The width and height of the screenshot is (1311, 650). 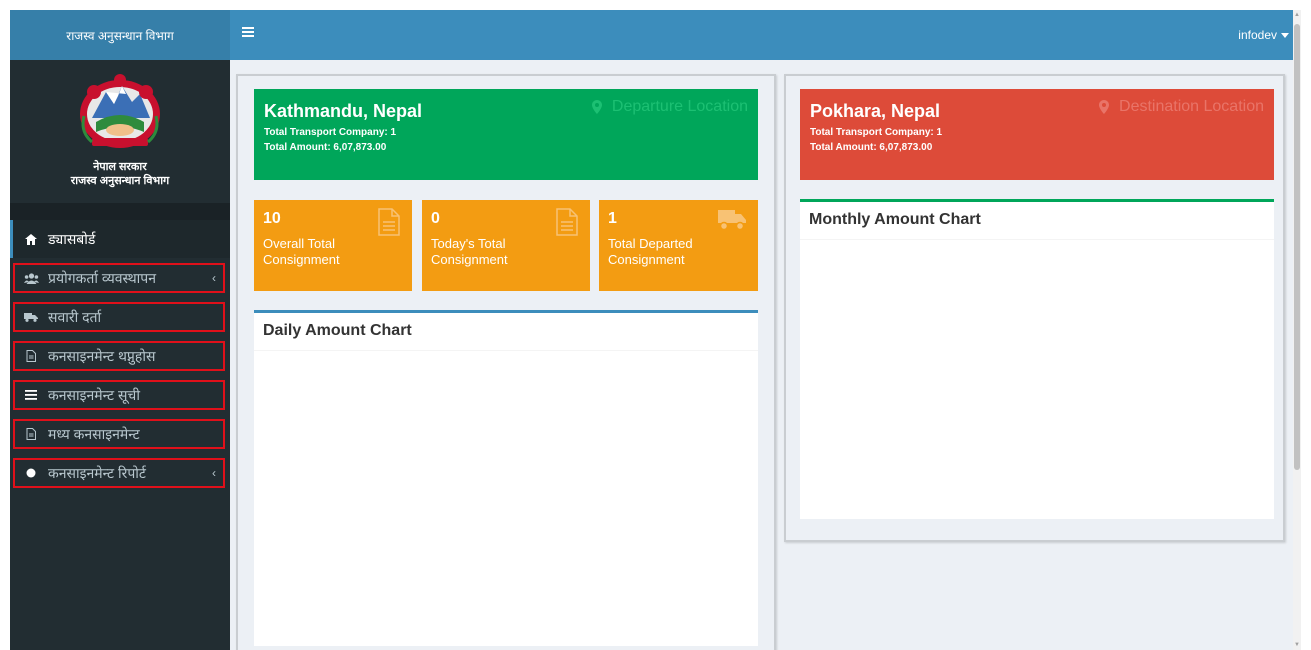 I want to click on sidebar-item-consignment-report: कनसाइनमेन्ट रिपोर्ट ‹, so click(x=120, y=473).